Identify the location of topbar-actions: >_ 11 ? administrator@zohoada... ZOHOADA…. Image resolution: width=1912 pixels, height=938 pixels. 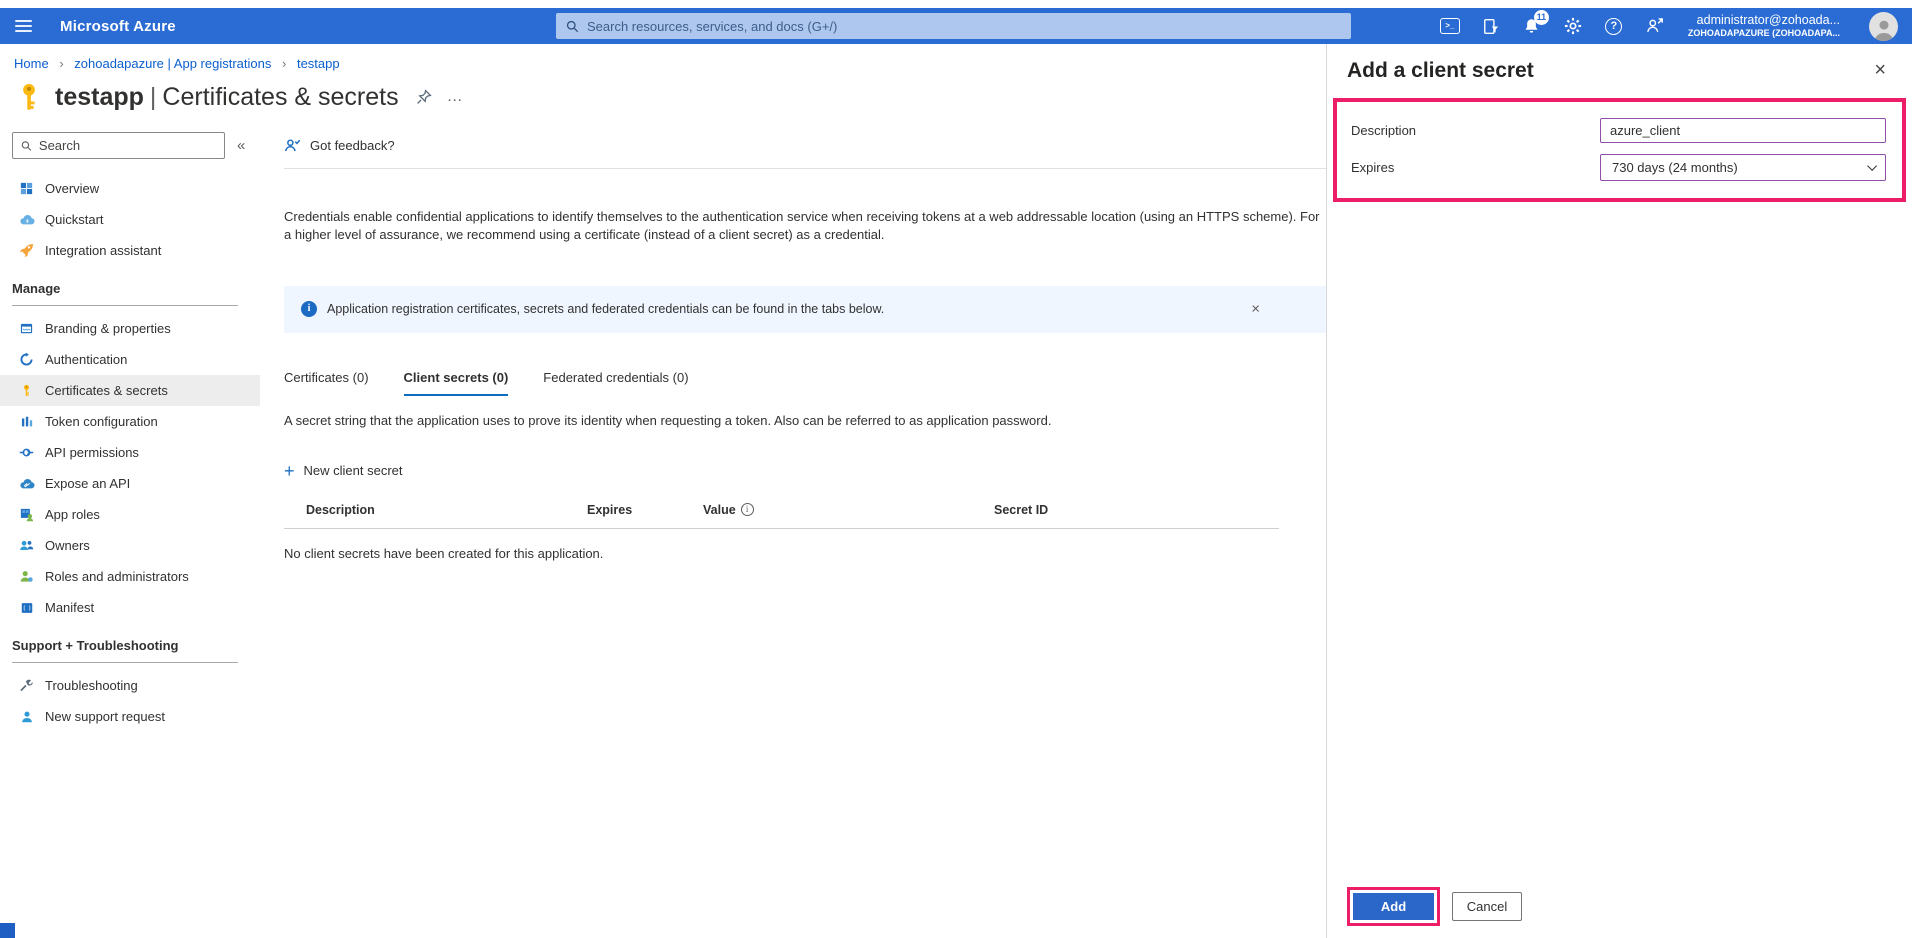
(1675, 25).